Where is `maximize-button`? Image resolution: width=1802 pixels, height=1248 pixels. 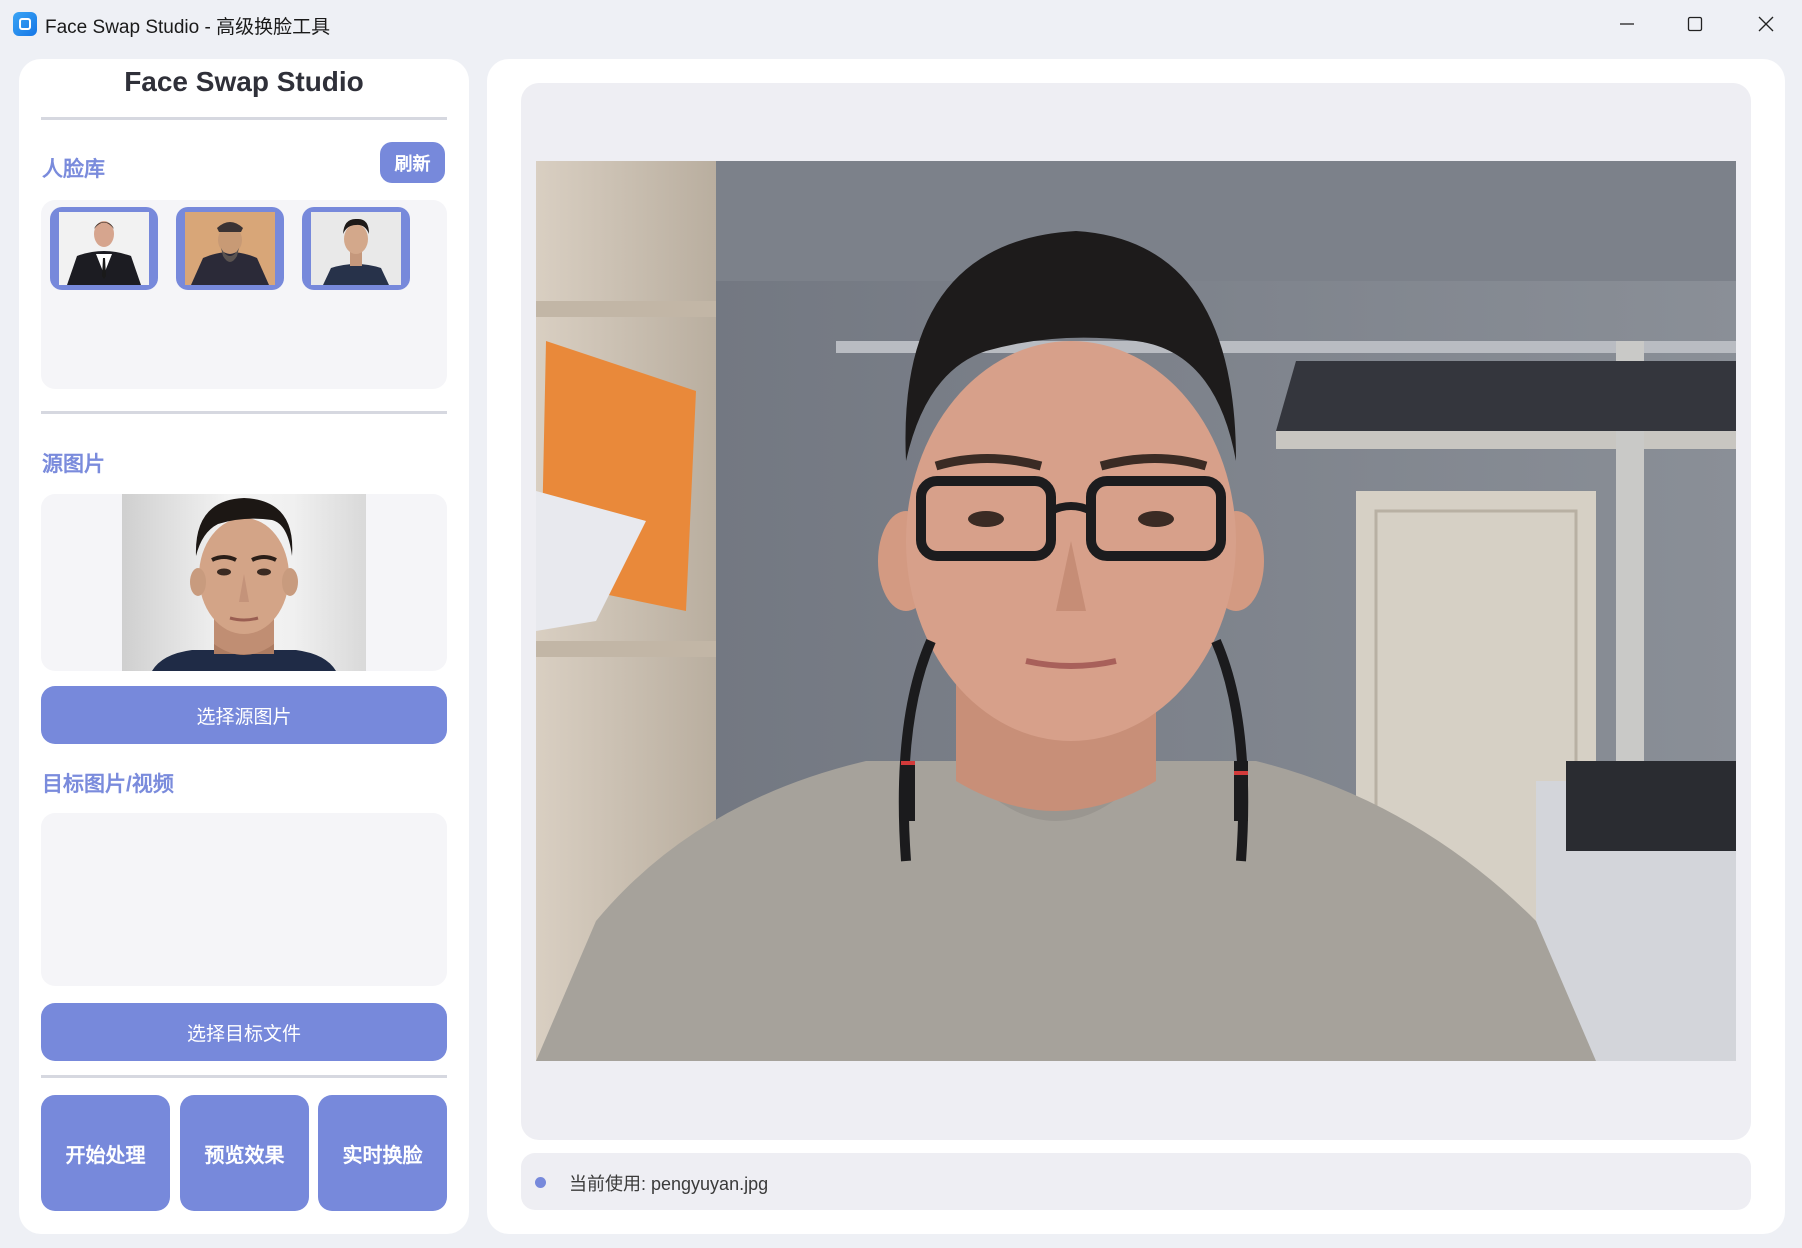 maximize-button is located at coordinates (1694, 23).